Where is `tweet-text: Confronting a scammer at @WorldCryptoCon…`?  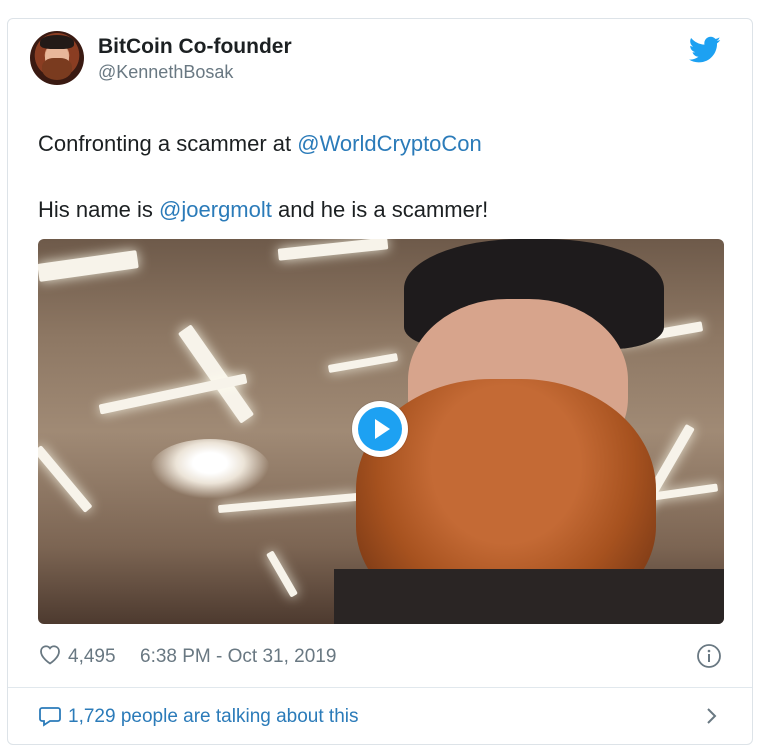 tweet-text: Confronting a scammer at @WorldCryptoCon… is located at coordinates (378, 176).